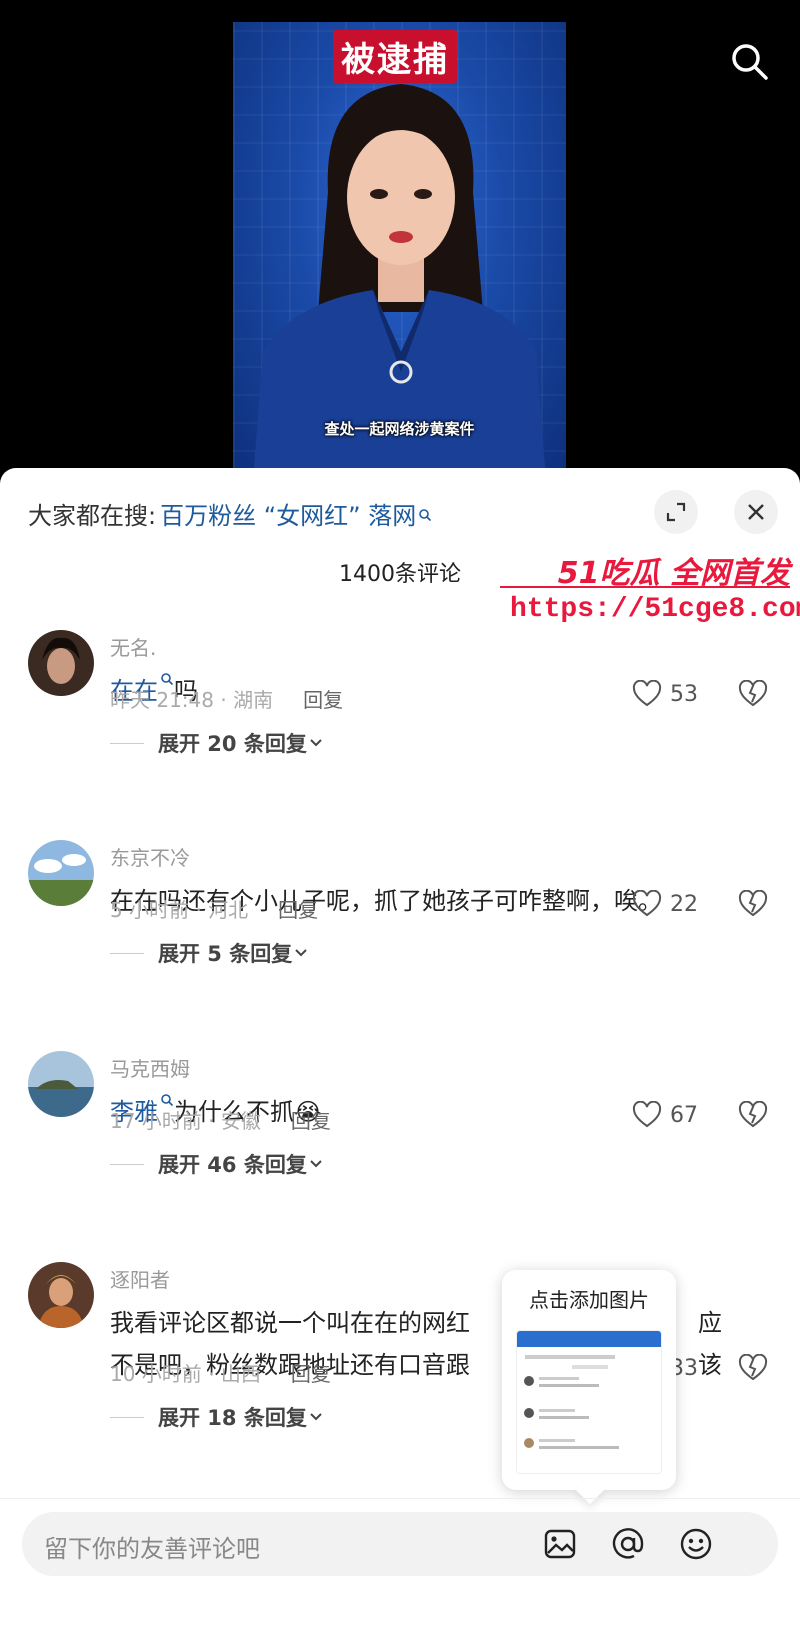  What do you see at coordinates (232, 744) in the screenshot?
I see `expand-replies-label: 展开 20 条回复` at bounding box center [232, 744].